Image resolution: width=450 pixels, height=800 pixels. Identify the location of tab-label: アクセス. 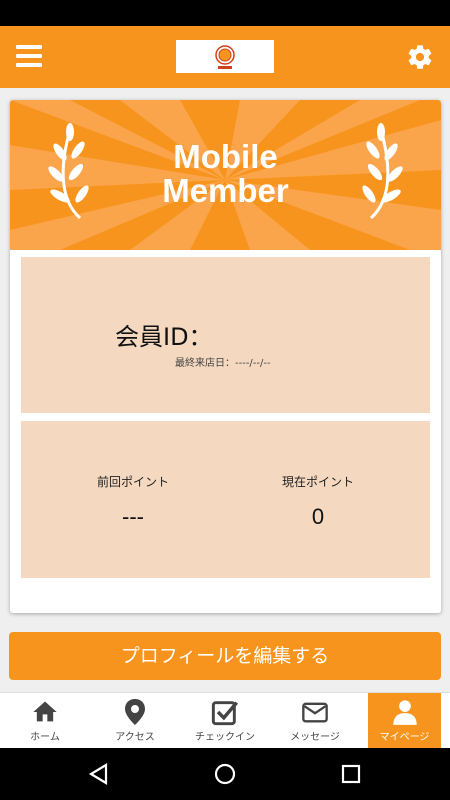
(135, 737).